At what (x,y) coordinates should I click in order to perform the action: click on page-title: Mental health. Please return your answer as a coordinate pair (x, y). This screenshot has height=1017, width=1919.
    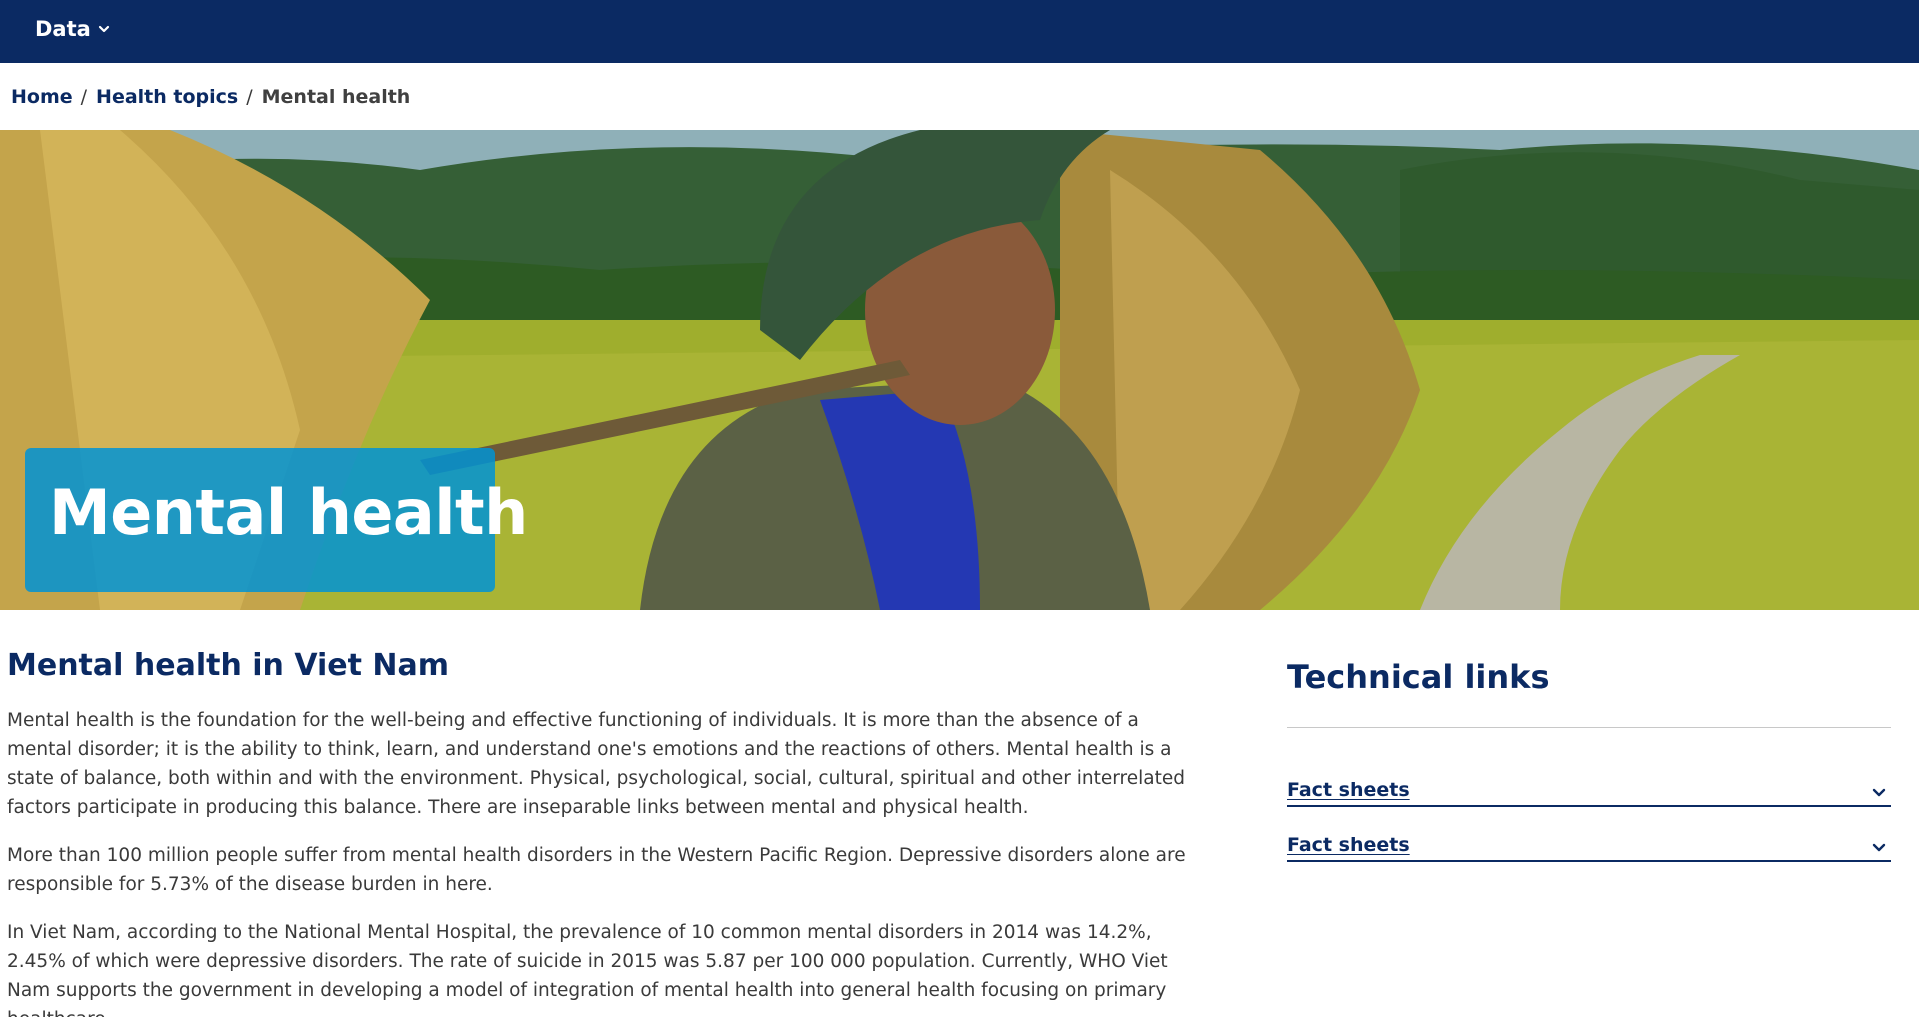
    Looking at the image, I should click on (288, 512).